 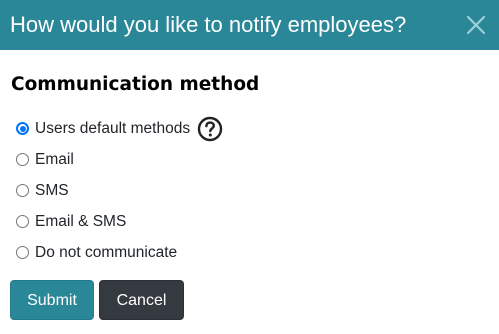 What do you see at coordinates (113, 128) in the screenshot?
I see `option-label: Users default methods` at bounding box center [113, 128].